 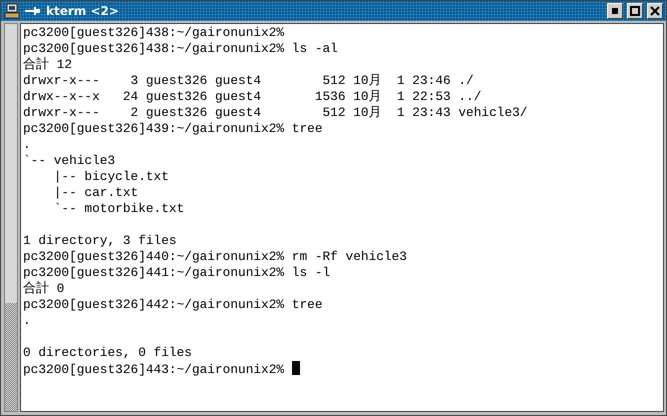 I want to click on terminal-line: pc3200[guest326]440:~/gaironunix2% rm -Rf vehicle3, so click(x=215, y=256).